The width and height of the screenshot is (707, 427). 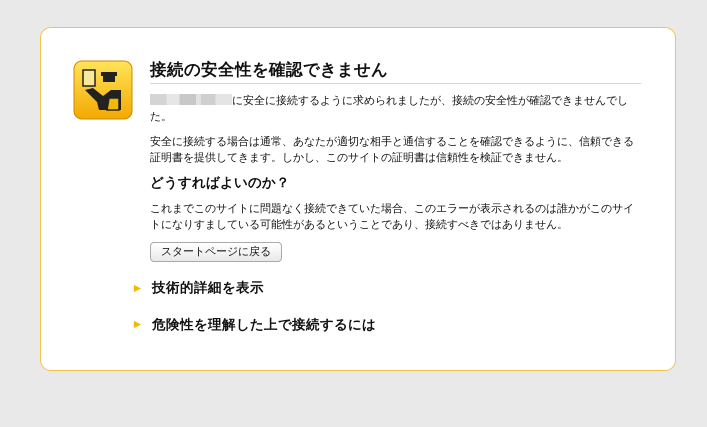 I want to click on back-button: スタートページに戻る, so click(x=216, y=252).